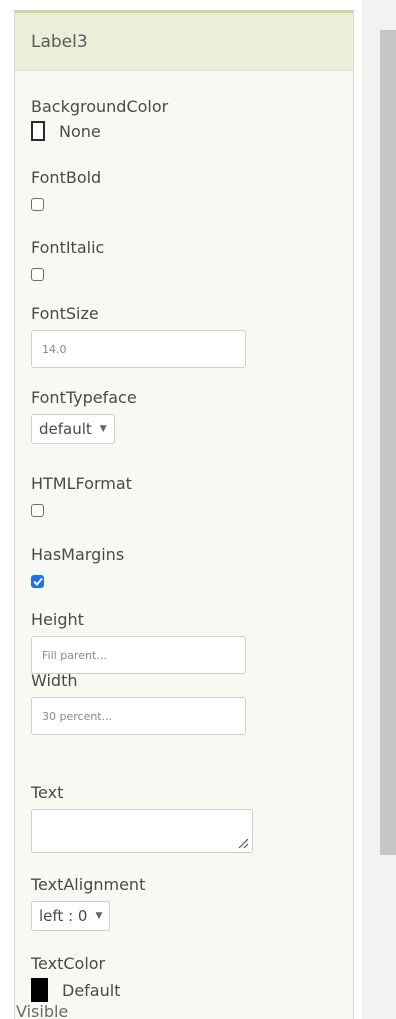 The width and height of the screenshot is (396, 1019). I want to click on width-input, so click(138, 716).